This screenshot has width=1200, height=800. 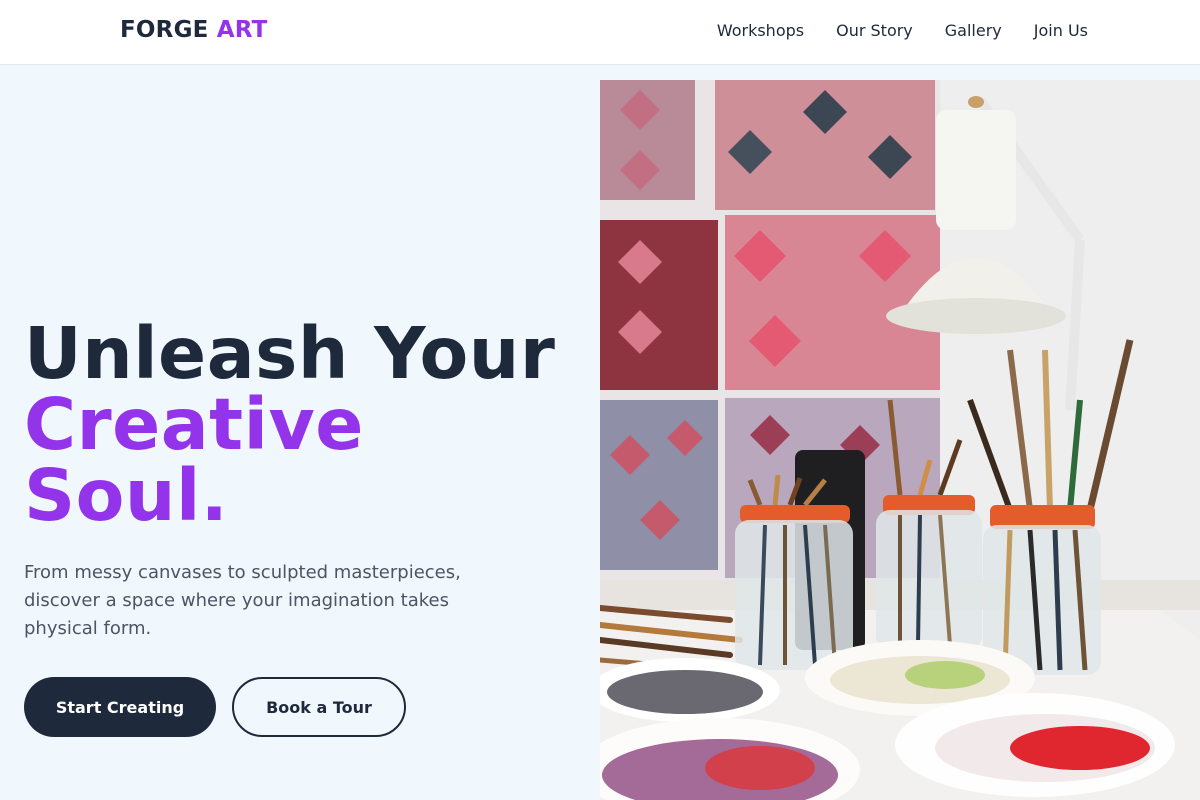 What do you see at coordinates (319, 707) in the screenshot?
I see `book-a-tour-button: Book a Tour` at bounding box center [319, 707].